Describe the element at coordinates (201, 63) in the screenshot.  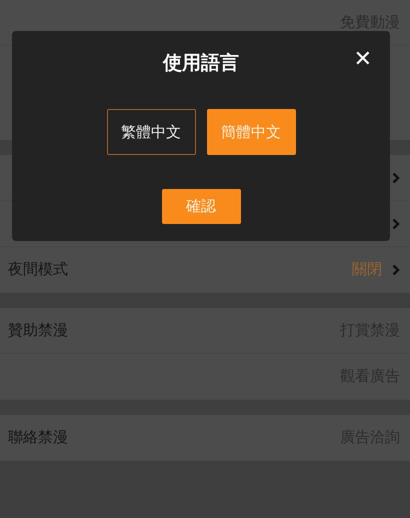
I see `dialog-title: 使用語言` at that location.